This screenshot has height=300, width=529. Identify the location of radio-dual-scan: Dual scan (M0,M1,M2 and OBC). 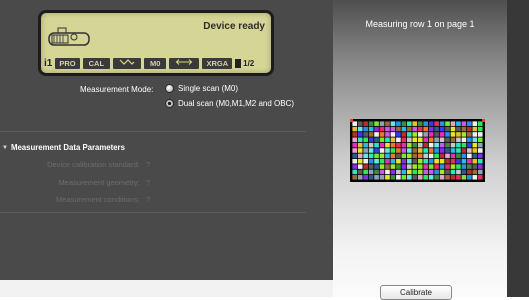
(229, 103).